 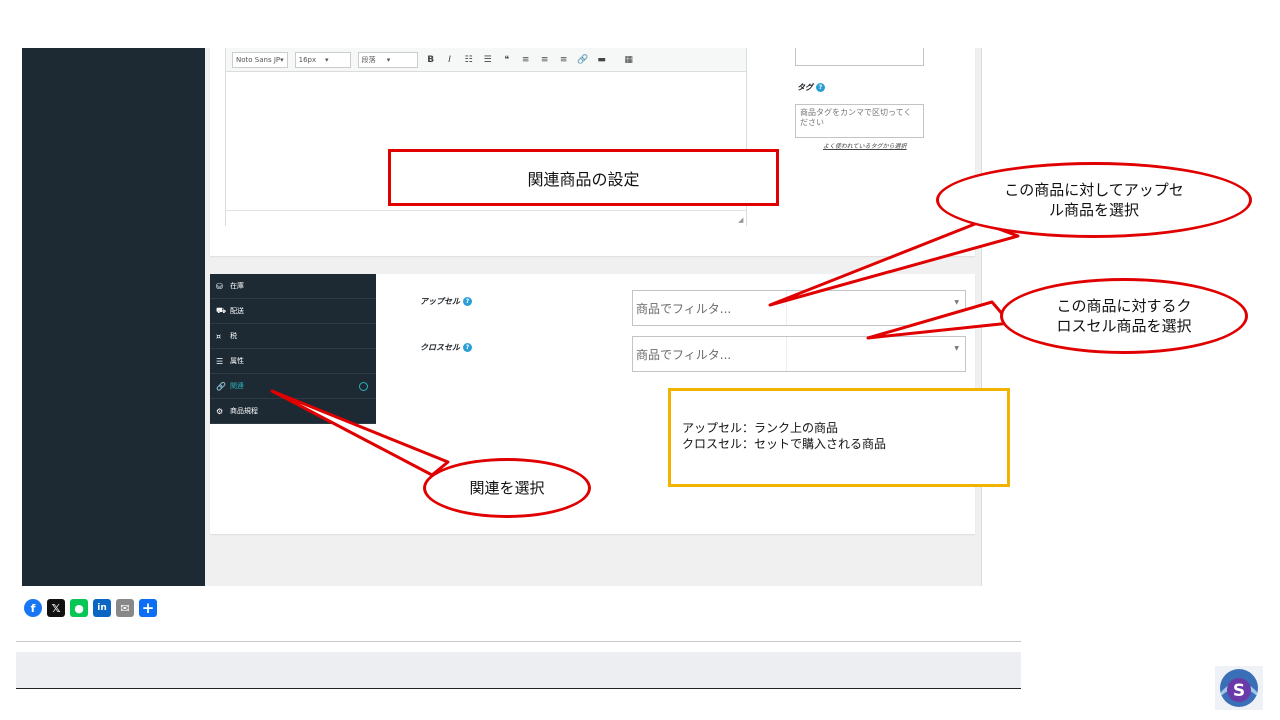 What do you see at coordinates (33, 608) in the screenshot?
I see `facebook-icon: f` at bounding box center [33, 608].